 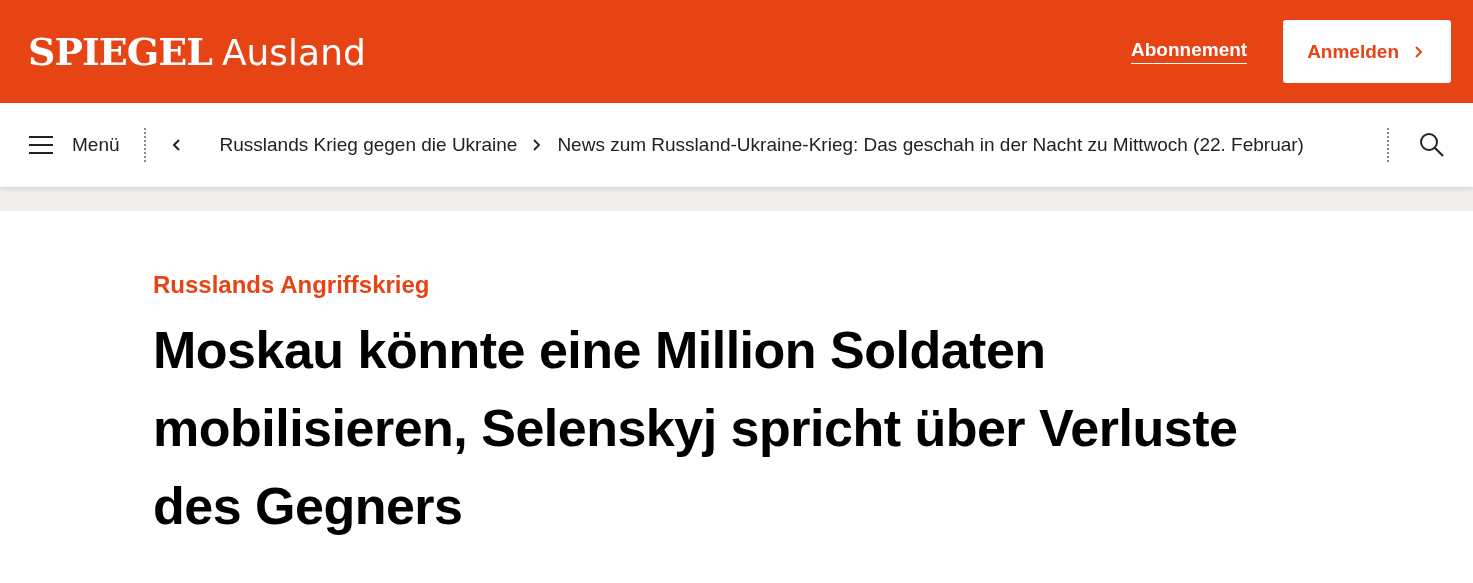 What do you see at coordinates (74, 145) in the screenshot?
I see `menu-button: Menü` at bounding box center [74, 145].